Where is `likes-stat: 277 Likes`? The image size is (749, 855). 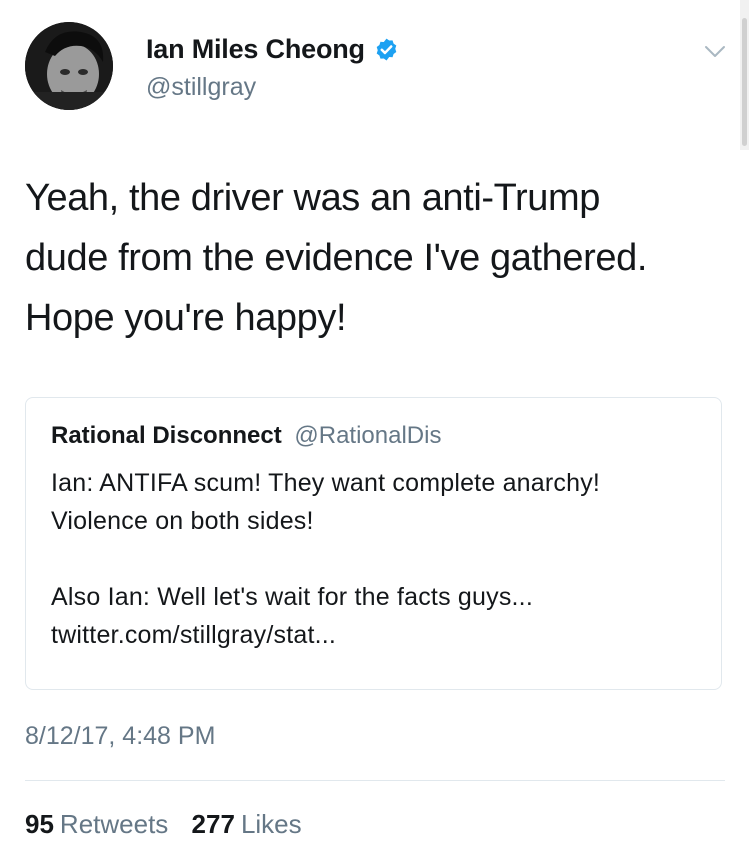
likes-stat: 277 Likes is located at coordinates (247, 824).